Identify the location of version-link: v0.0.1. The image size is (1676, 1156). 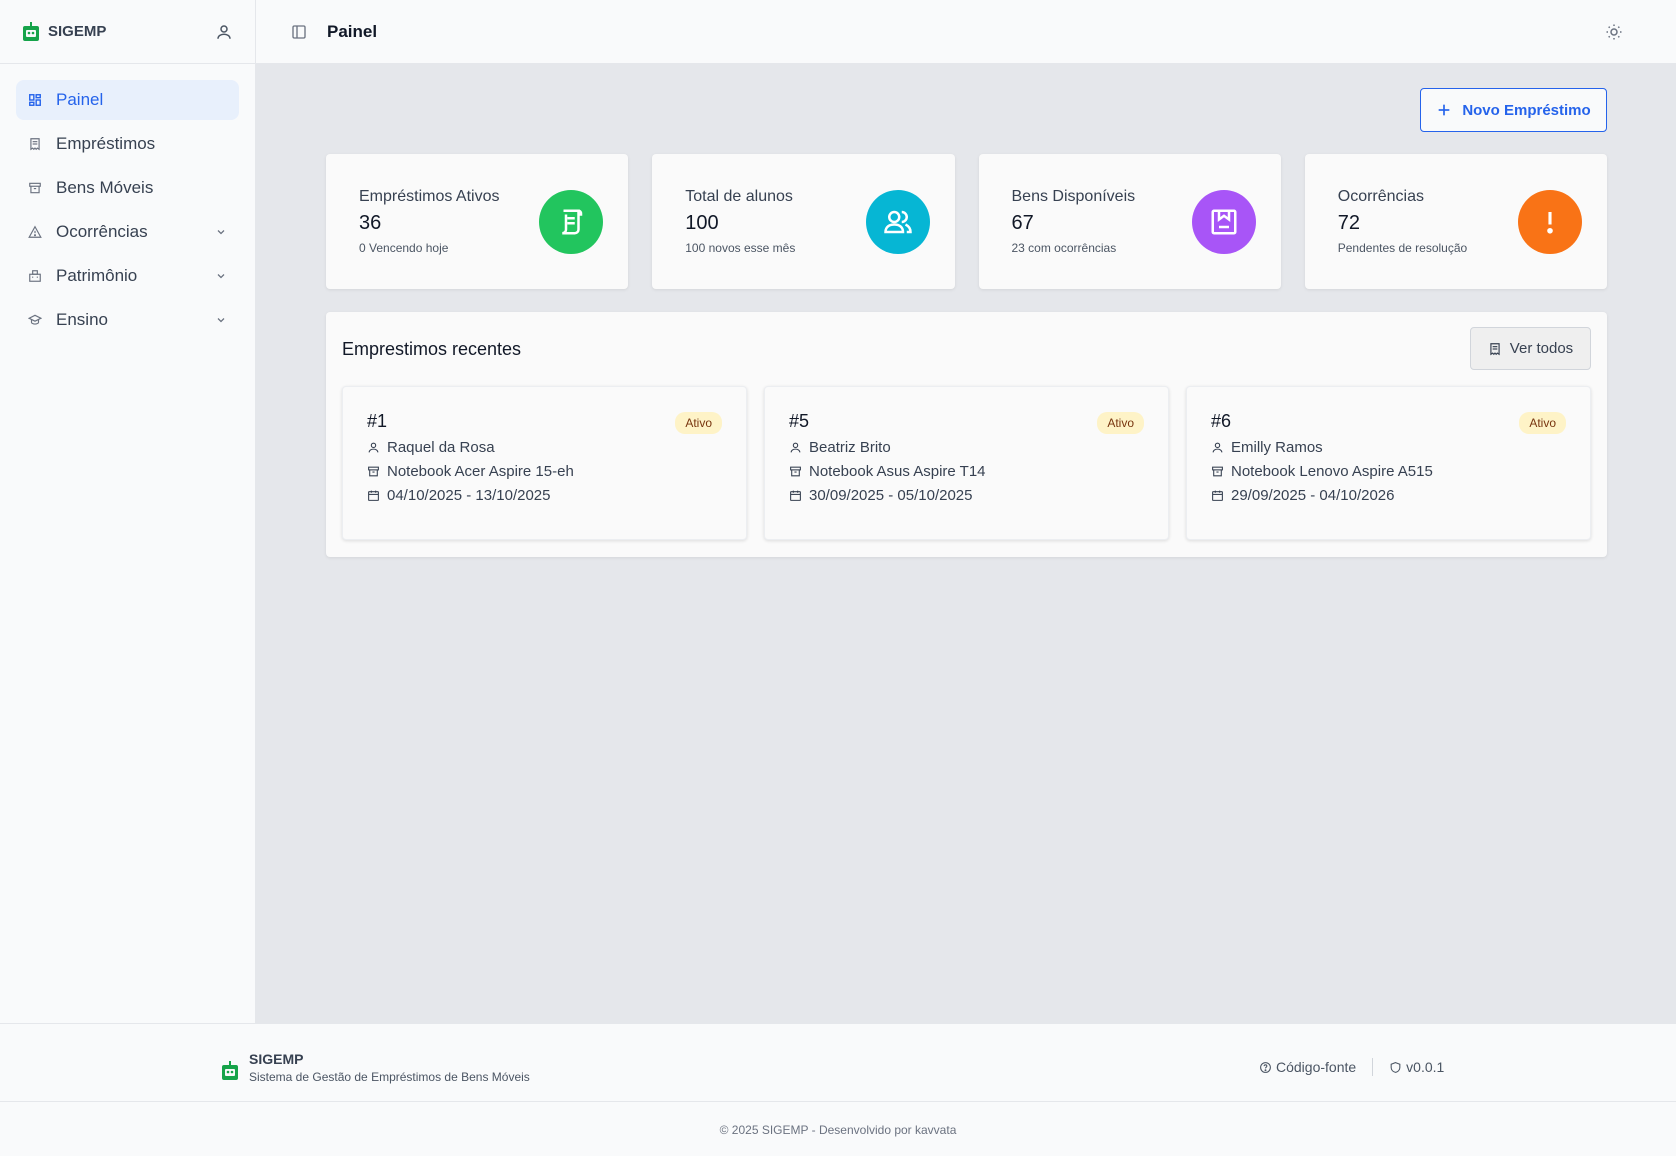
(1416, 1067).